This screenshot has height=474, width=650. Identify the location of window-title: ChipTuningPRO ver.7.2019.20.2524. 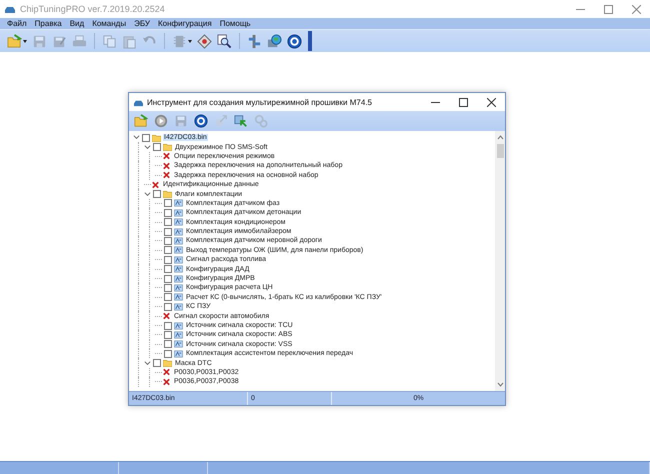
(93, 9).